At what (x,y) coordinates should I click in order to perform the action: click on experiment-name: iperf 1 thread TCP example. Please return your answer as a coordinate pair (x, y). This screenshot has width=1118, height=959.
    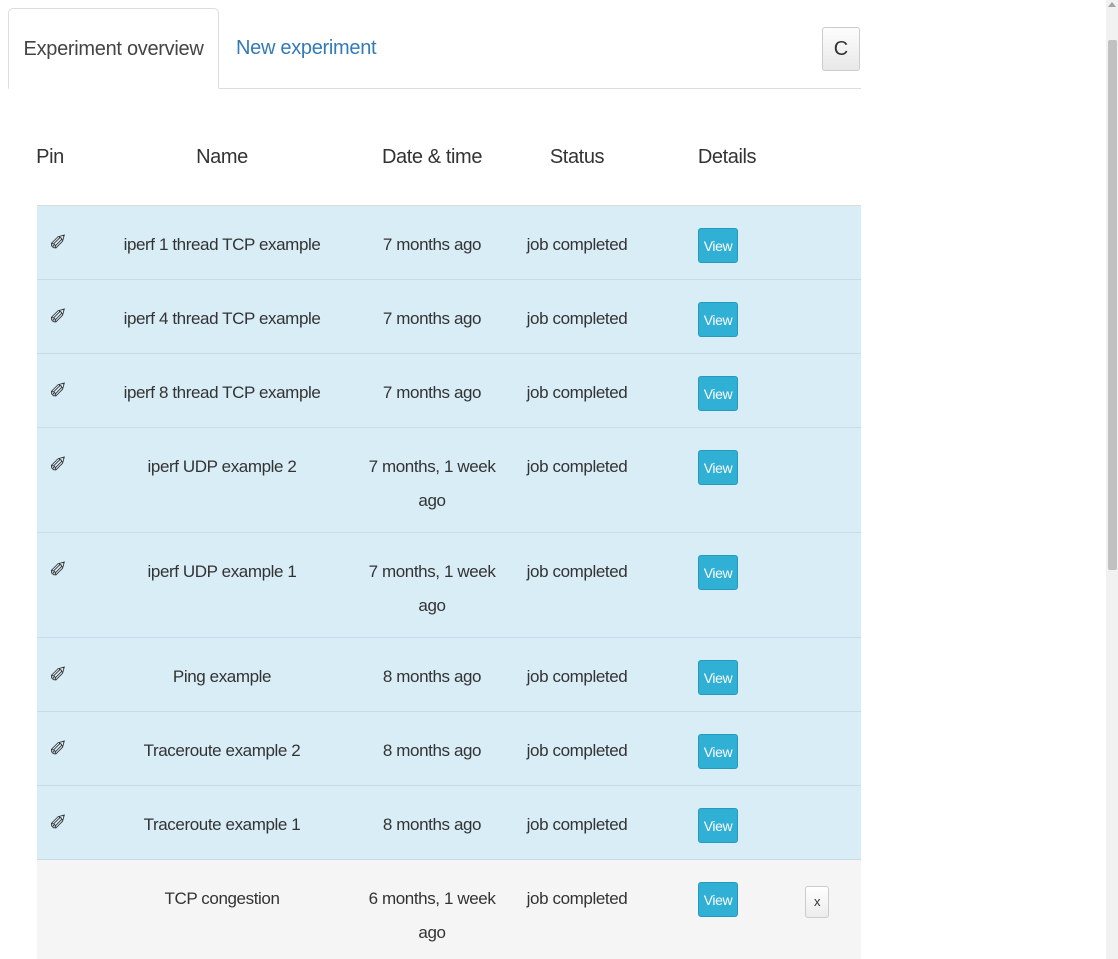
    Looking at the image, I should click on (222, 244).